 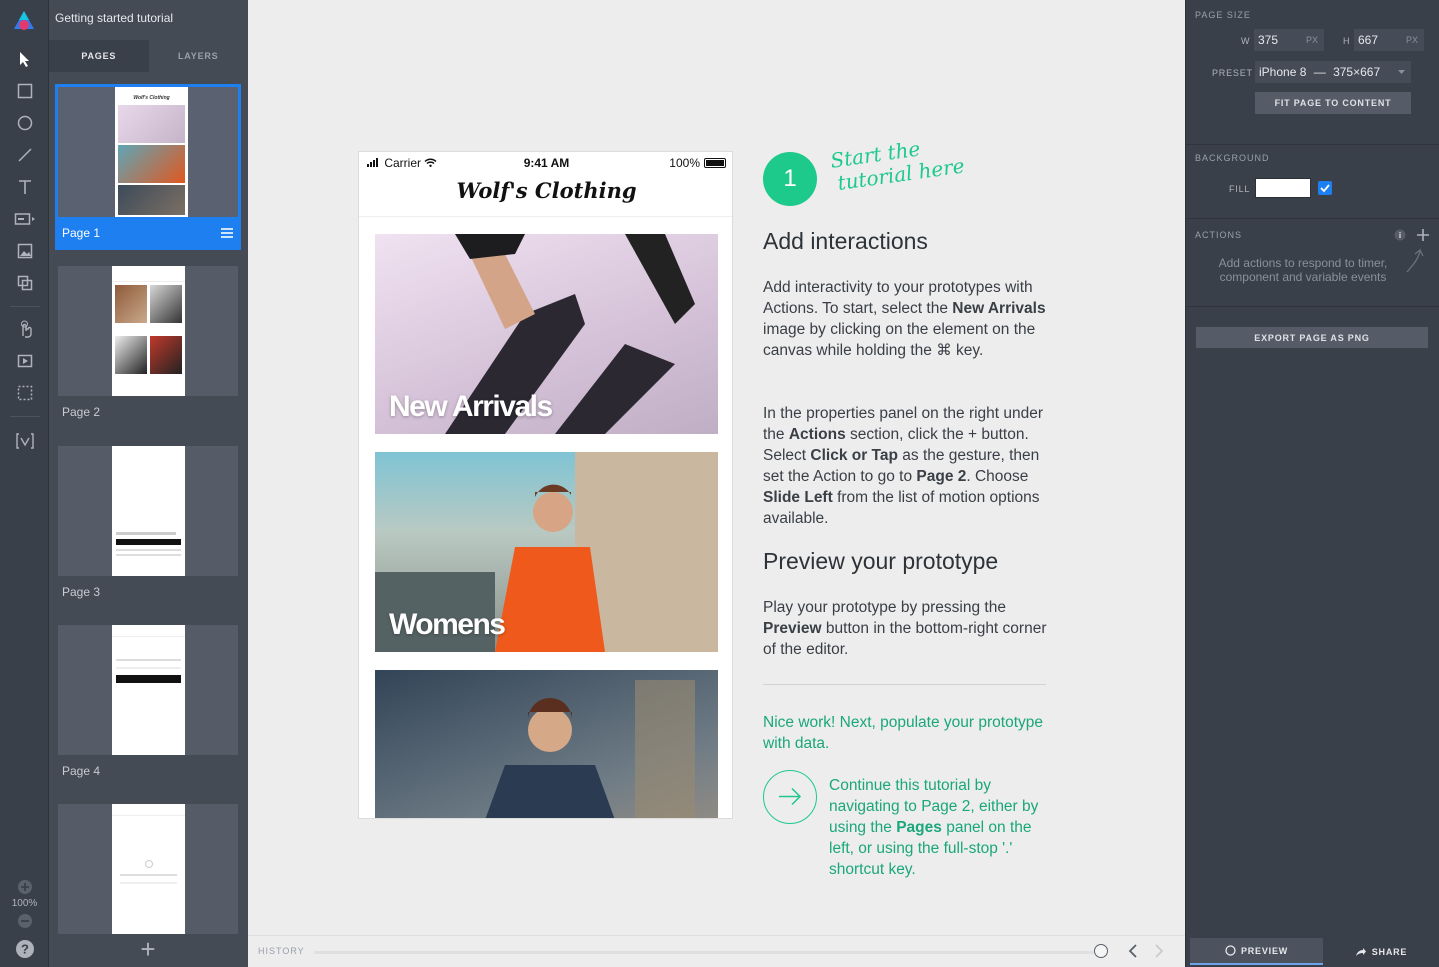 I want to click on image-tool-icon, so click(x=25, y=251).